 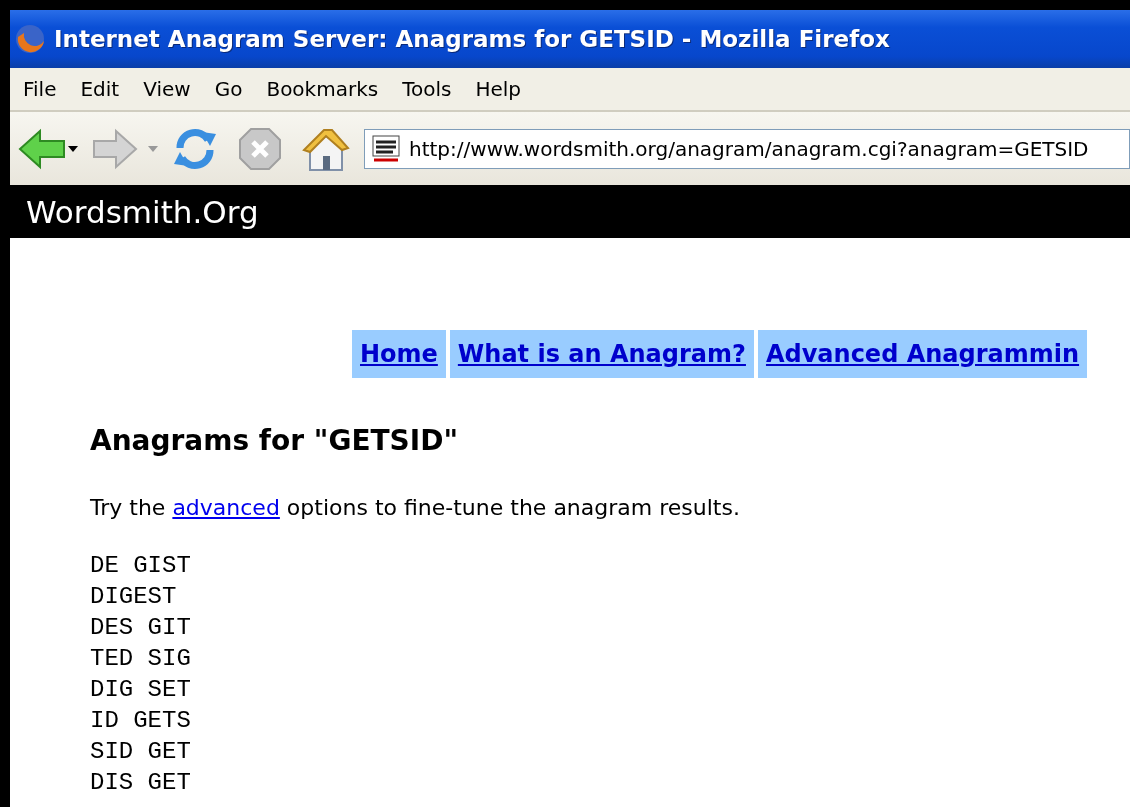 What do you see at coordinates (45, 89) in the screenshot?
I see `menu-item: File` at bounding box center [45, 89].